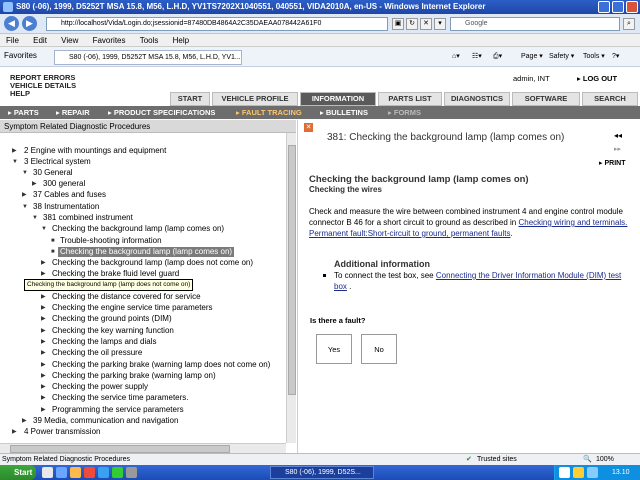 This screenshot has width=640, height=480. What do you see at coordinates (535, 24) in the screenshot?
I see `search-field: Google` at bounding box center [535, 24].